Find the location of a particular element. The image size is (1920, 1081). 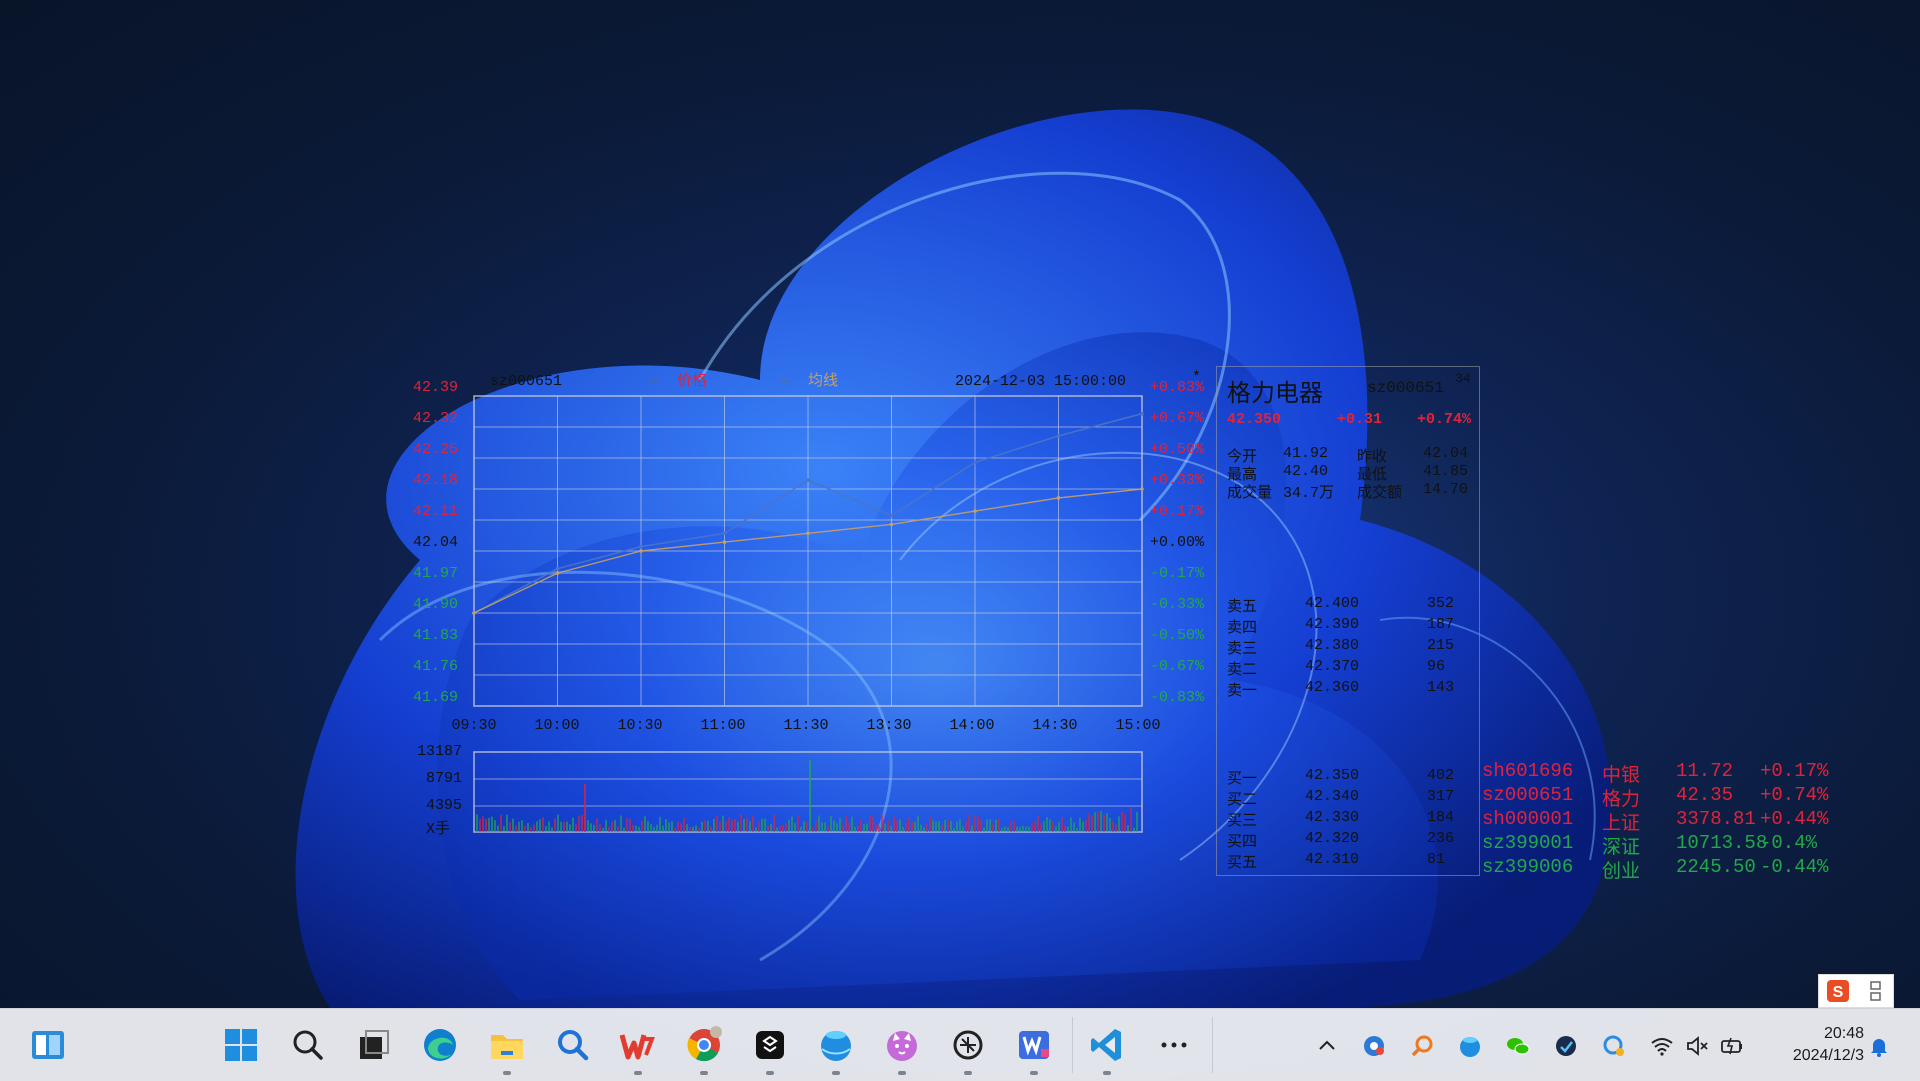

task-view-button is located at coordinates (374, 1045).